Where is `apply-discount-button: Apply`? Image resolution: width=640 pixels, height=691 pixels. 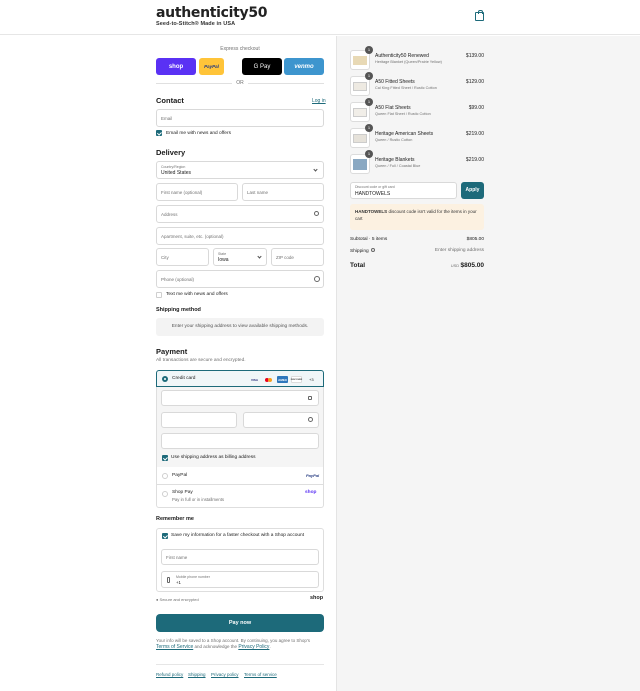 apply-discount-button: Apply is located at coordinates (472, 190).